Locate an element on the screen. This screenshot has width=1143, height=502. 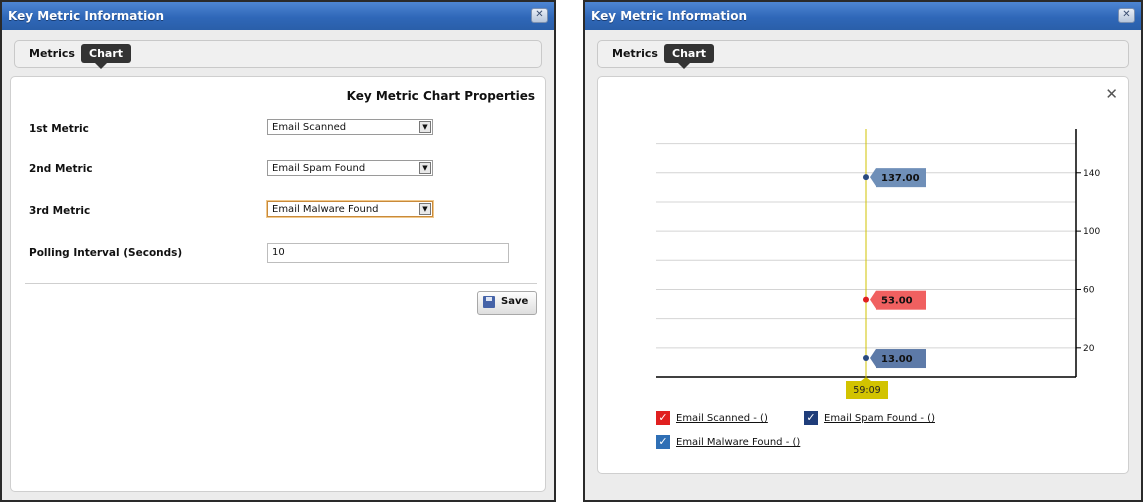
third-metric-select: Email Malware Found ▼ is located at coordinates (350, 209).